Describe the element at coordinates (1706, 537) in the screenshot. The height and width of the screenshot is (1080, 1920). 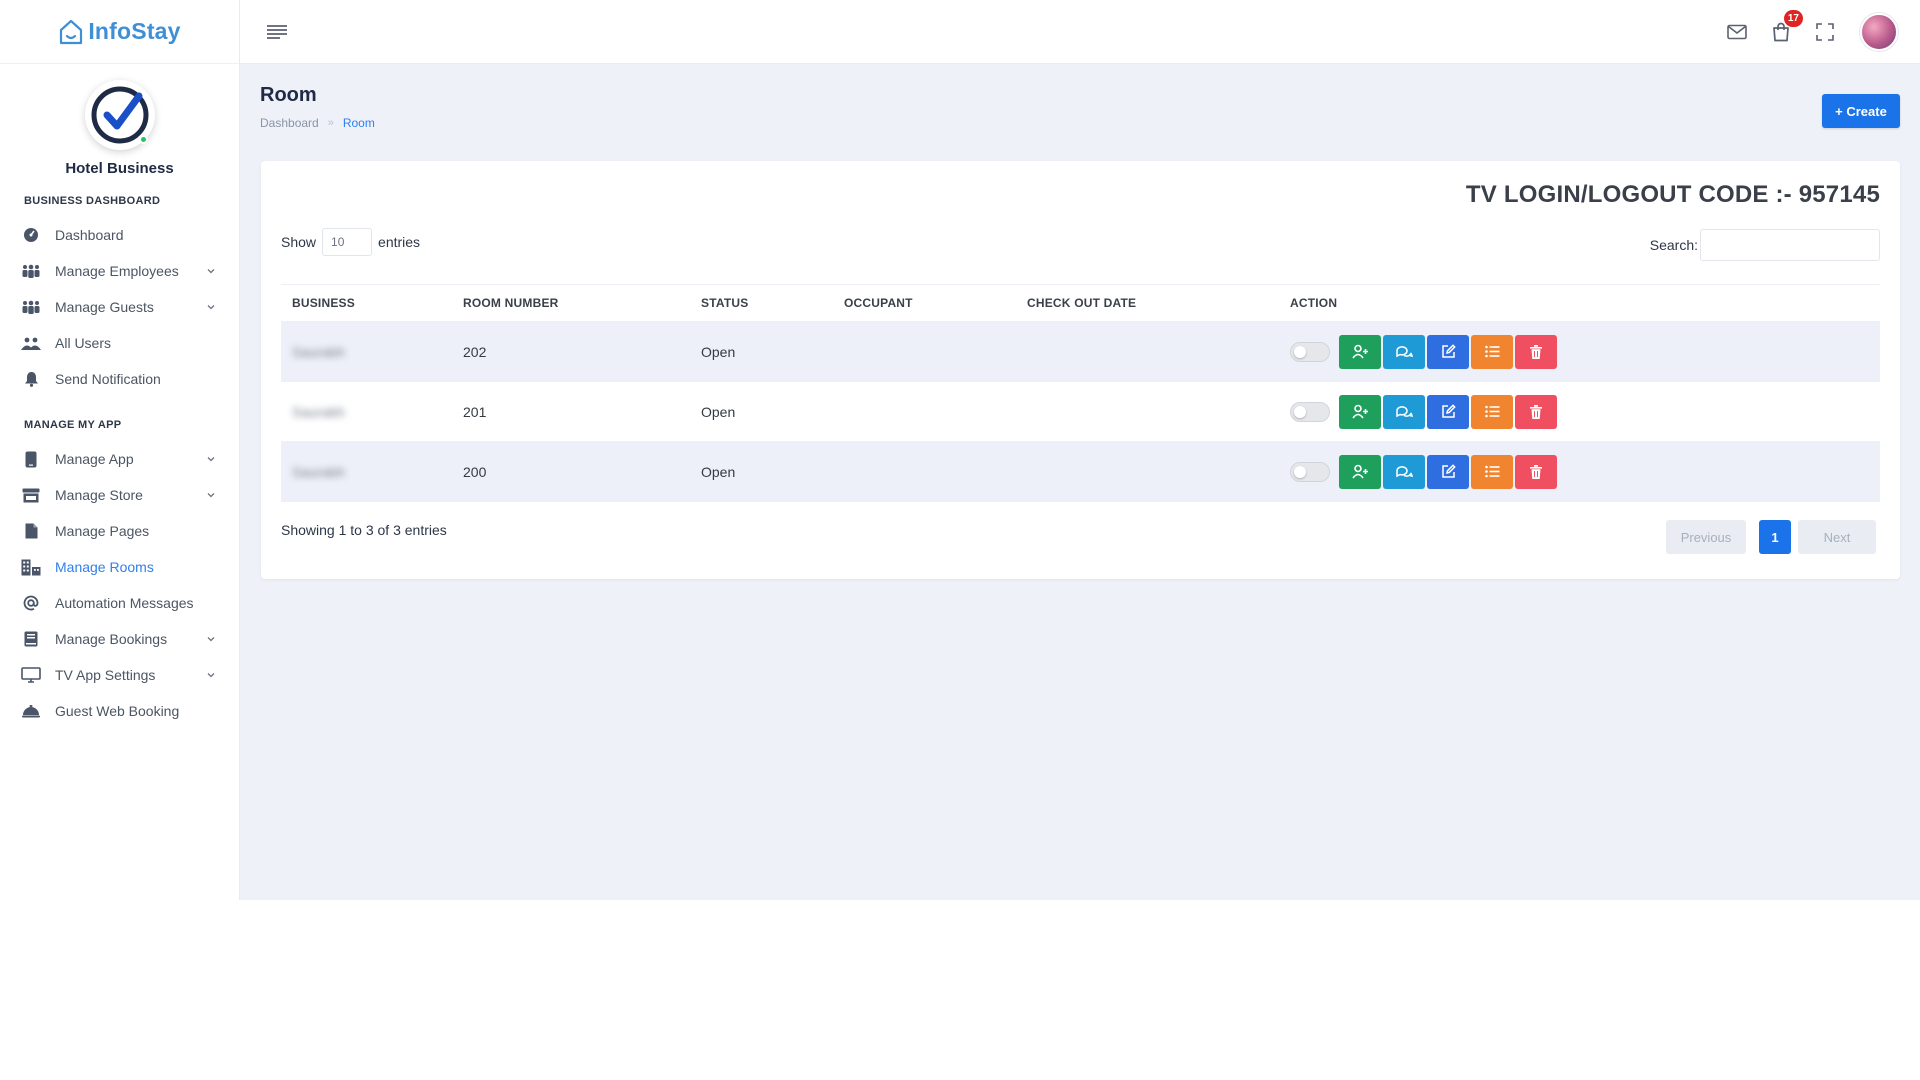
I see `previous-page-button: Previous` at that location.